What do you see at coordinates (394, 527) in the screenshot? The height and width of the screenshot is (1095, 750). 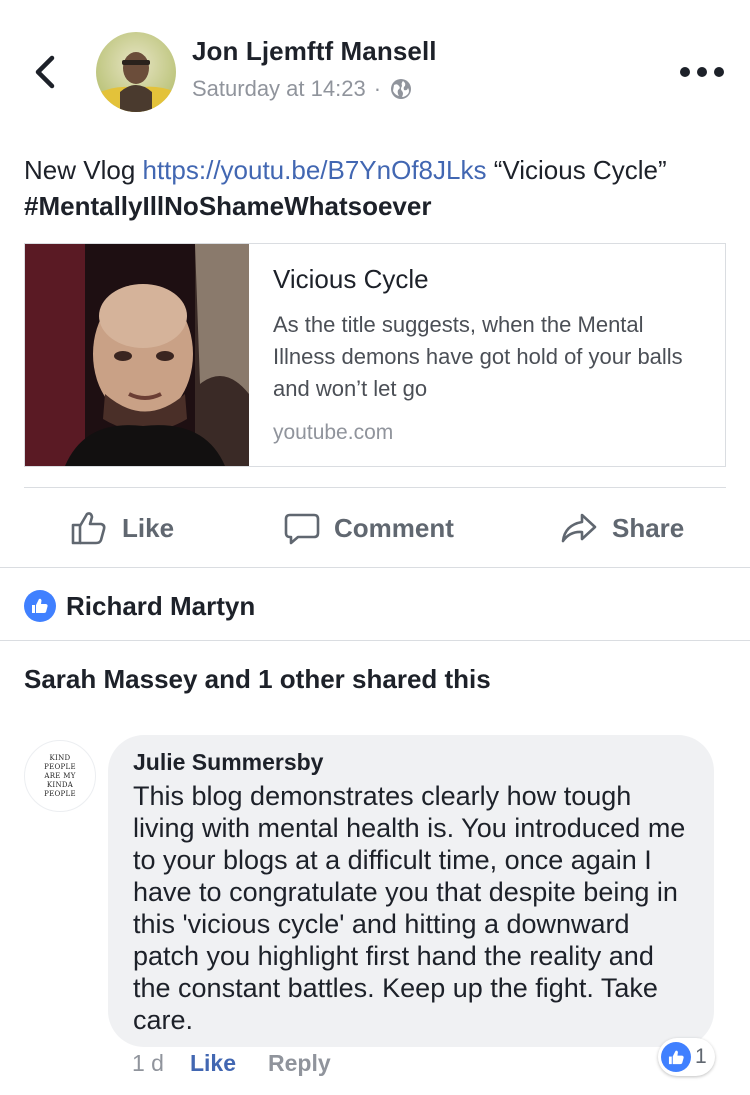 I see `comment-label: Comment` at bounding box center [394, 527].